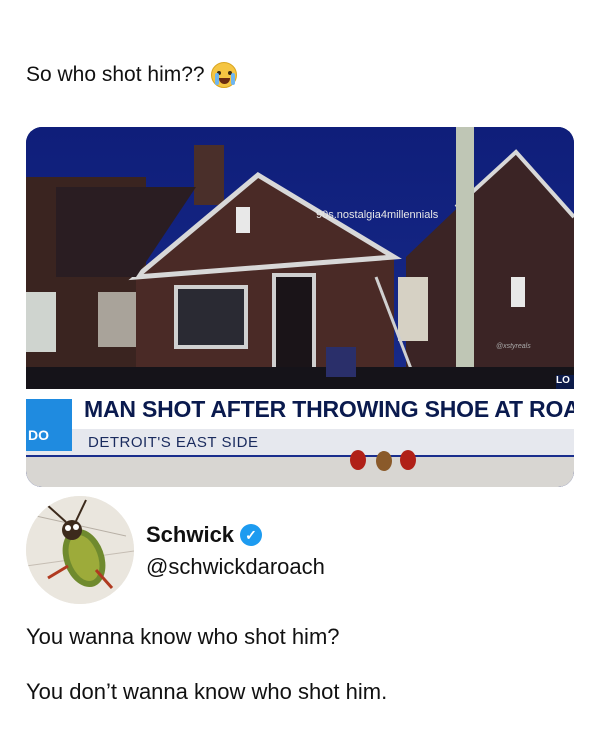  Describe the element at coordinates (329, 408) in the screenshot. I see `news-headline: MAN SHOT AFTER THROWING SHOE AT ROACH` at that location.